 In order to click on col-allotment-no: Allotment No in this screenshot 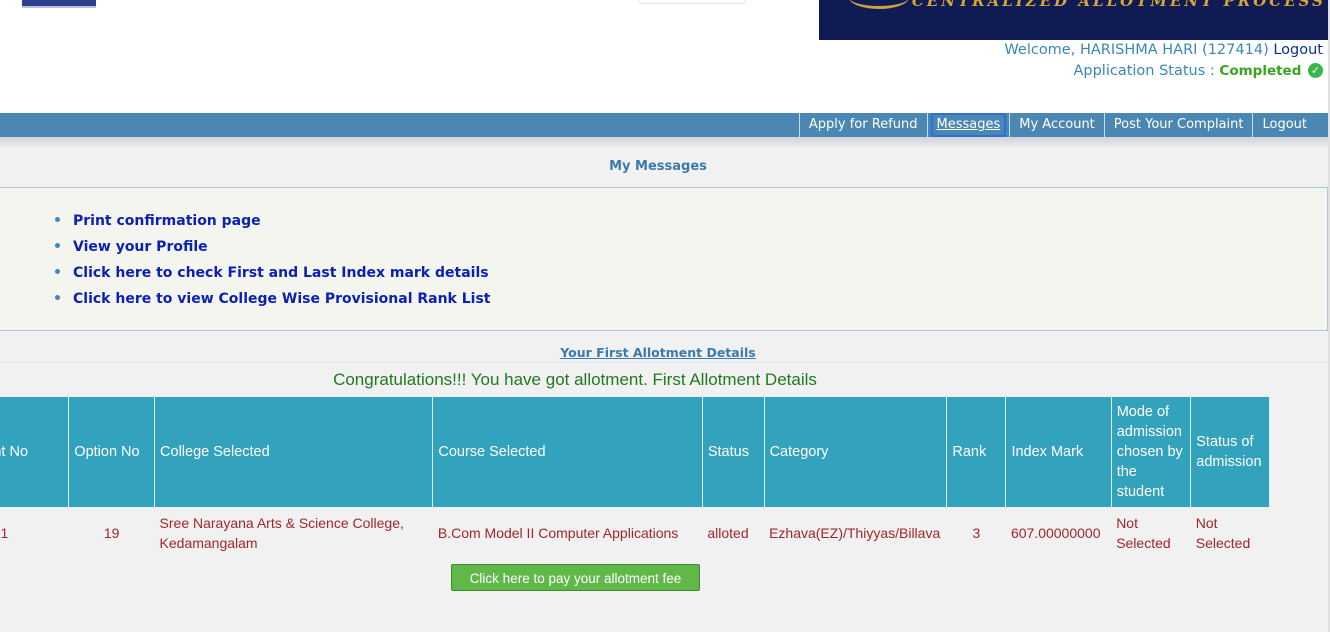, I will do `click(35, 452)`.